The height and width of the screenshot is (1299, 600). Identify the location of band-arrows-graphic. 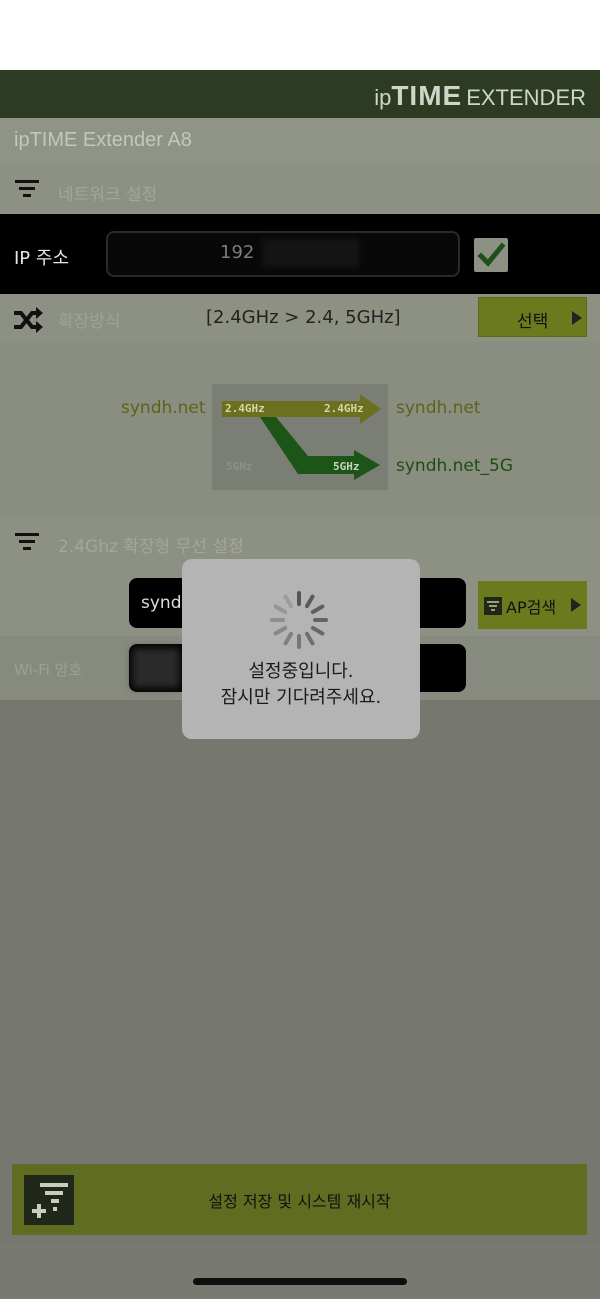
(301, 437).